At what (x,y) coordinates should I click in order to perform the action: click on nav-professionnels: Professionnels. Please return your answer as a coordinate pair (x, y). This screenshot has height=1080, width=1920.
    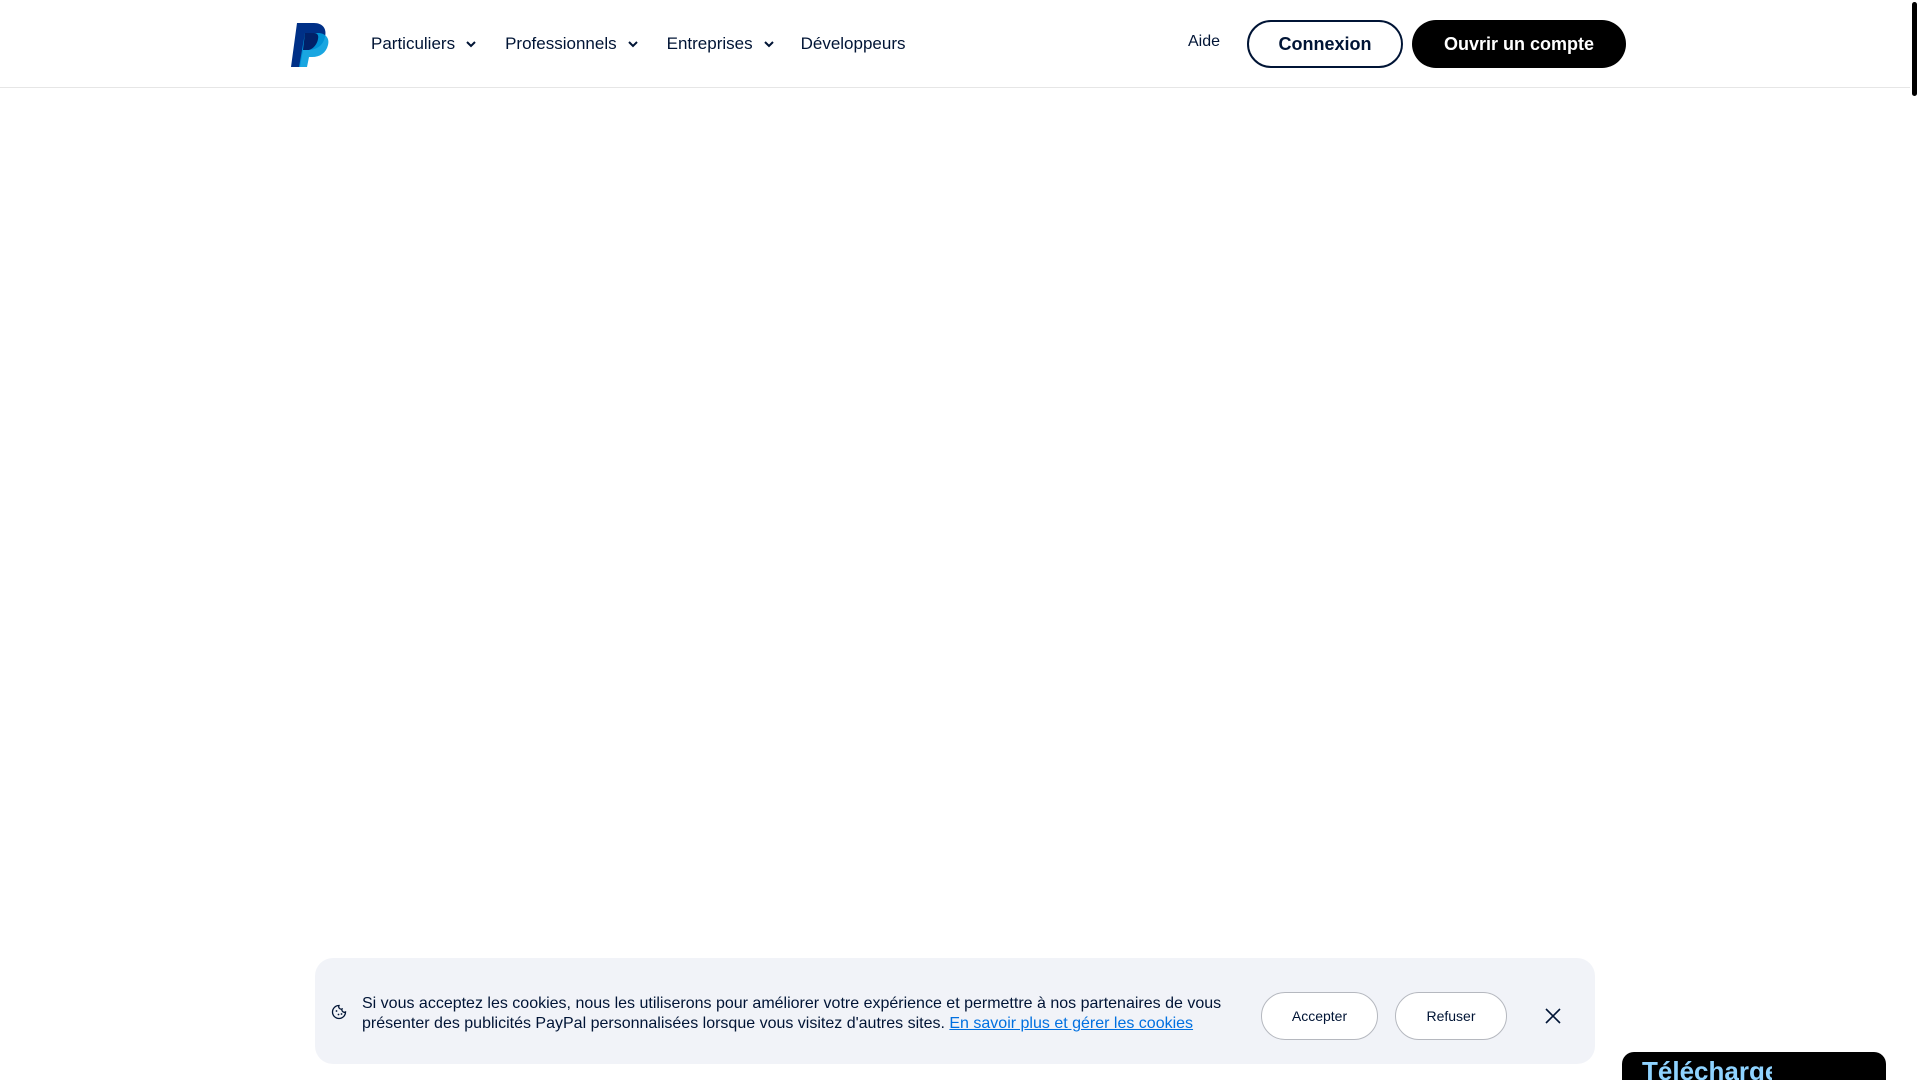
    Looking at the image, I should click on (572, 44).